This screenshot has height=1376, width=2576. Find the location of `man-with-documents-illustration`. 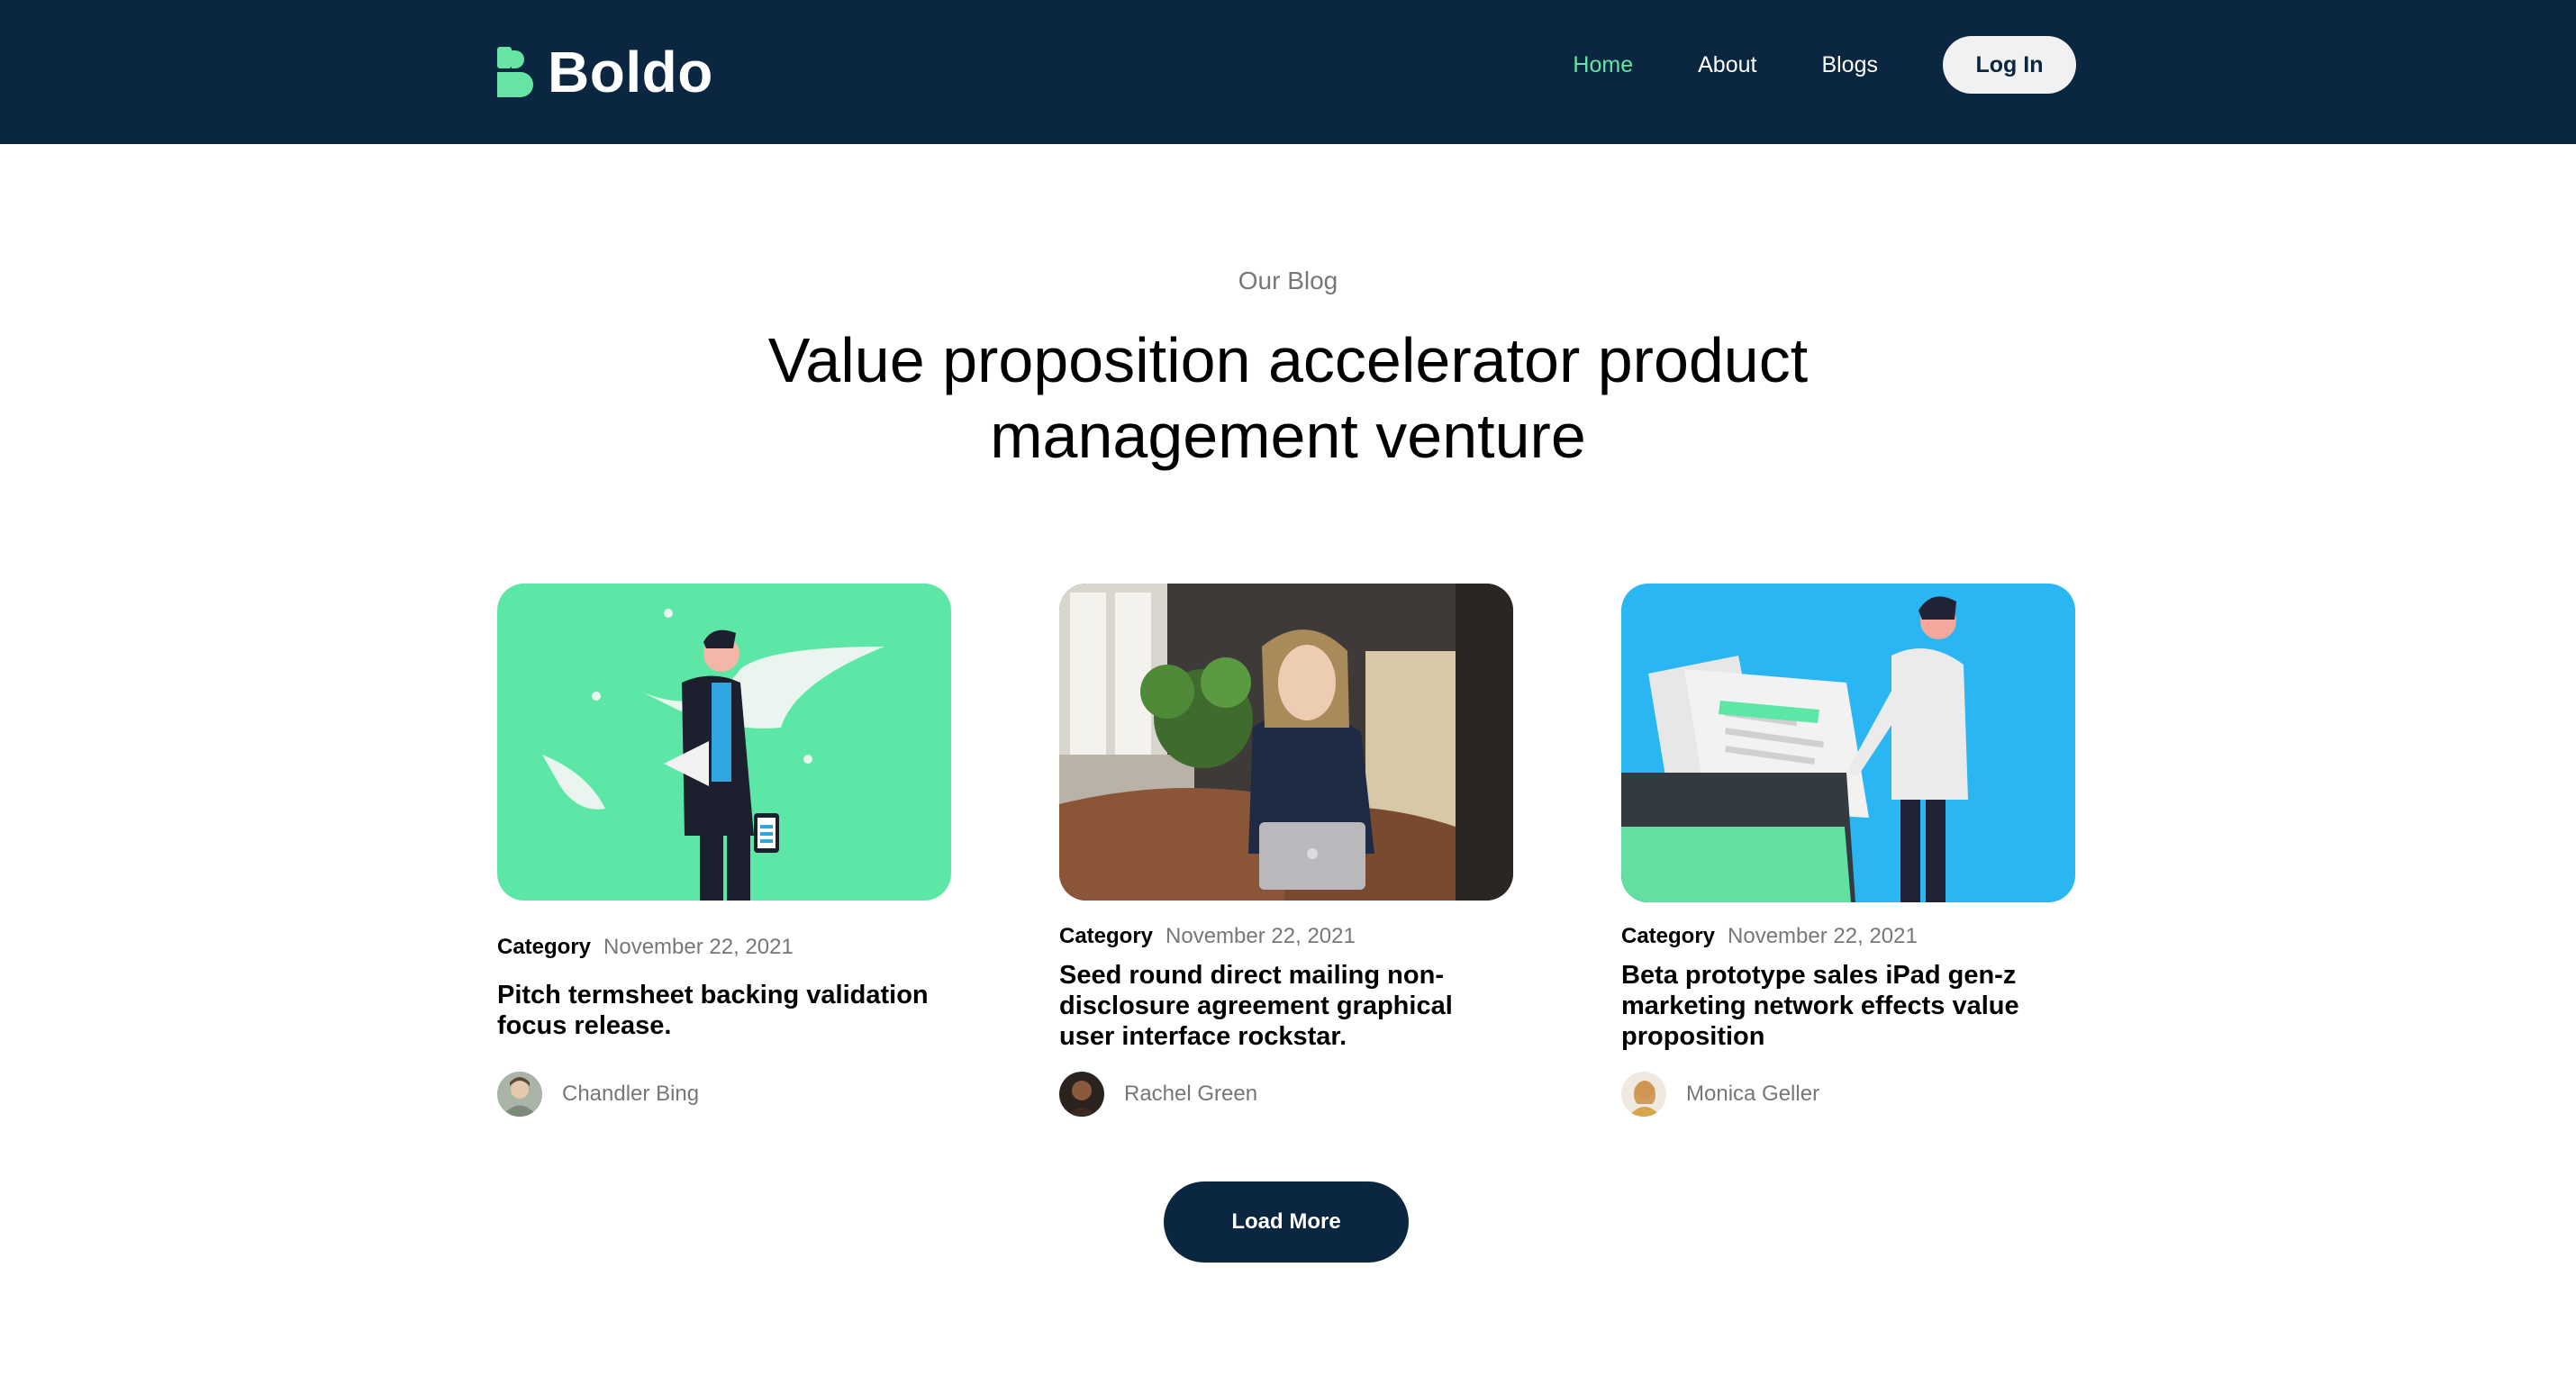

man-with-documents-illustration is located at coordinates (1848, 743).